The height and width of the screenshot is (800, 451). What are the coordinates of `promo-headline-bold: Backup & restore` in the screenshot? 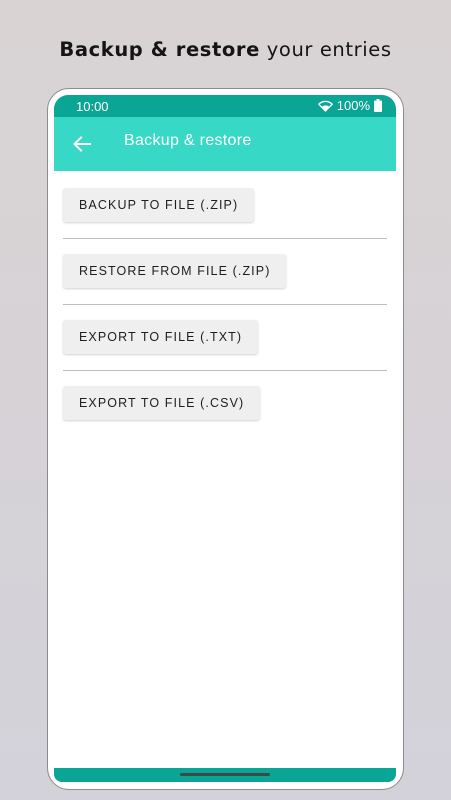 It's located at (159, 49).